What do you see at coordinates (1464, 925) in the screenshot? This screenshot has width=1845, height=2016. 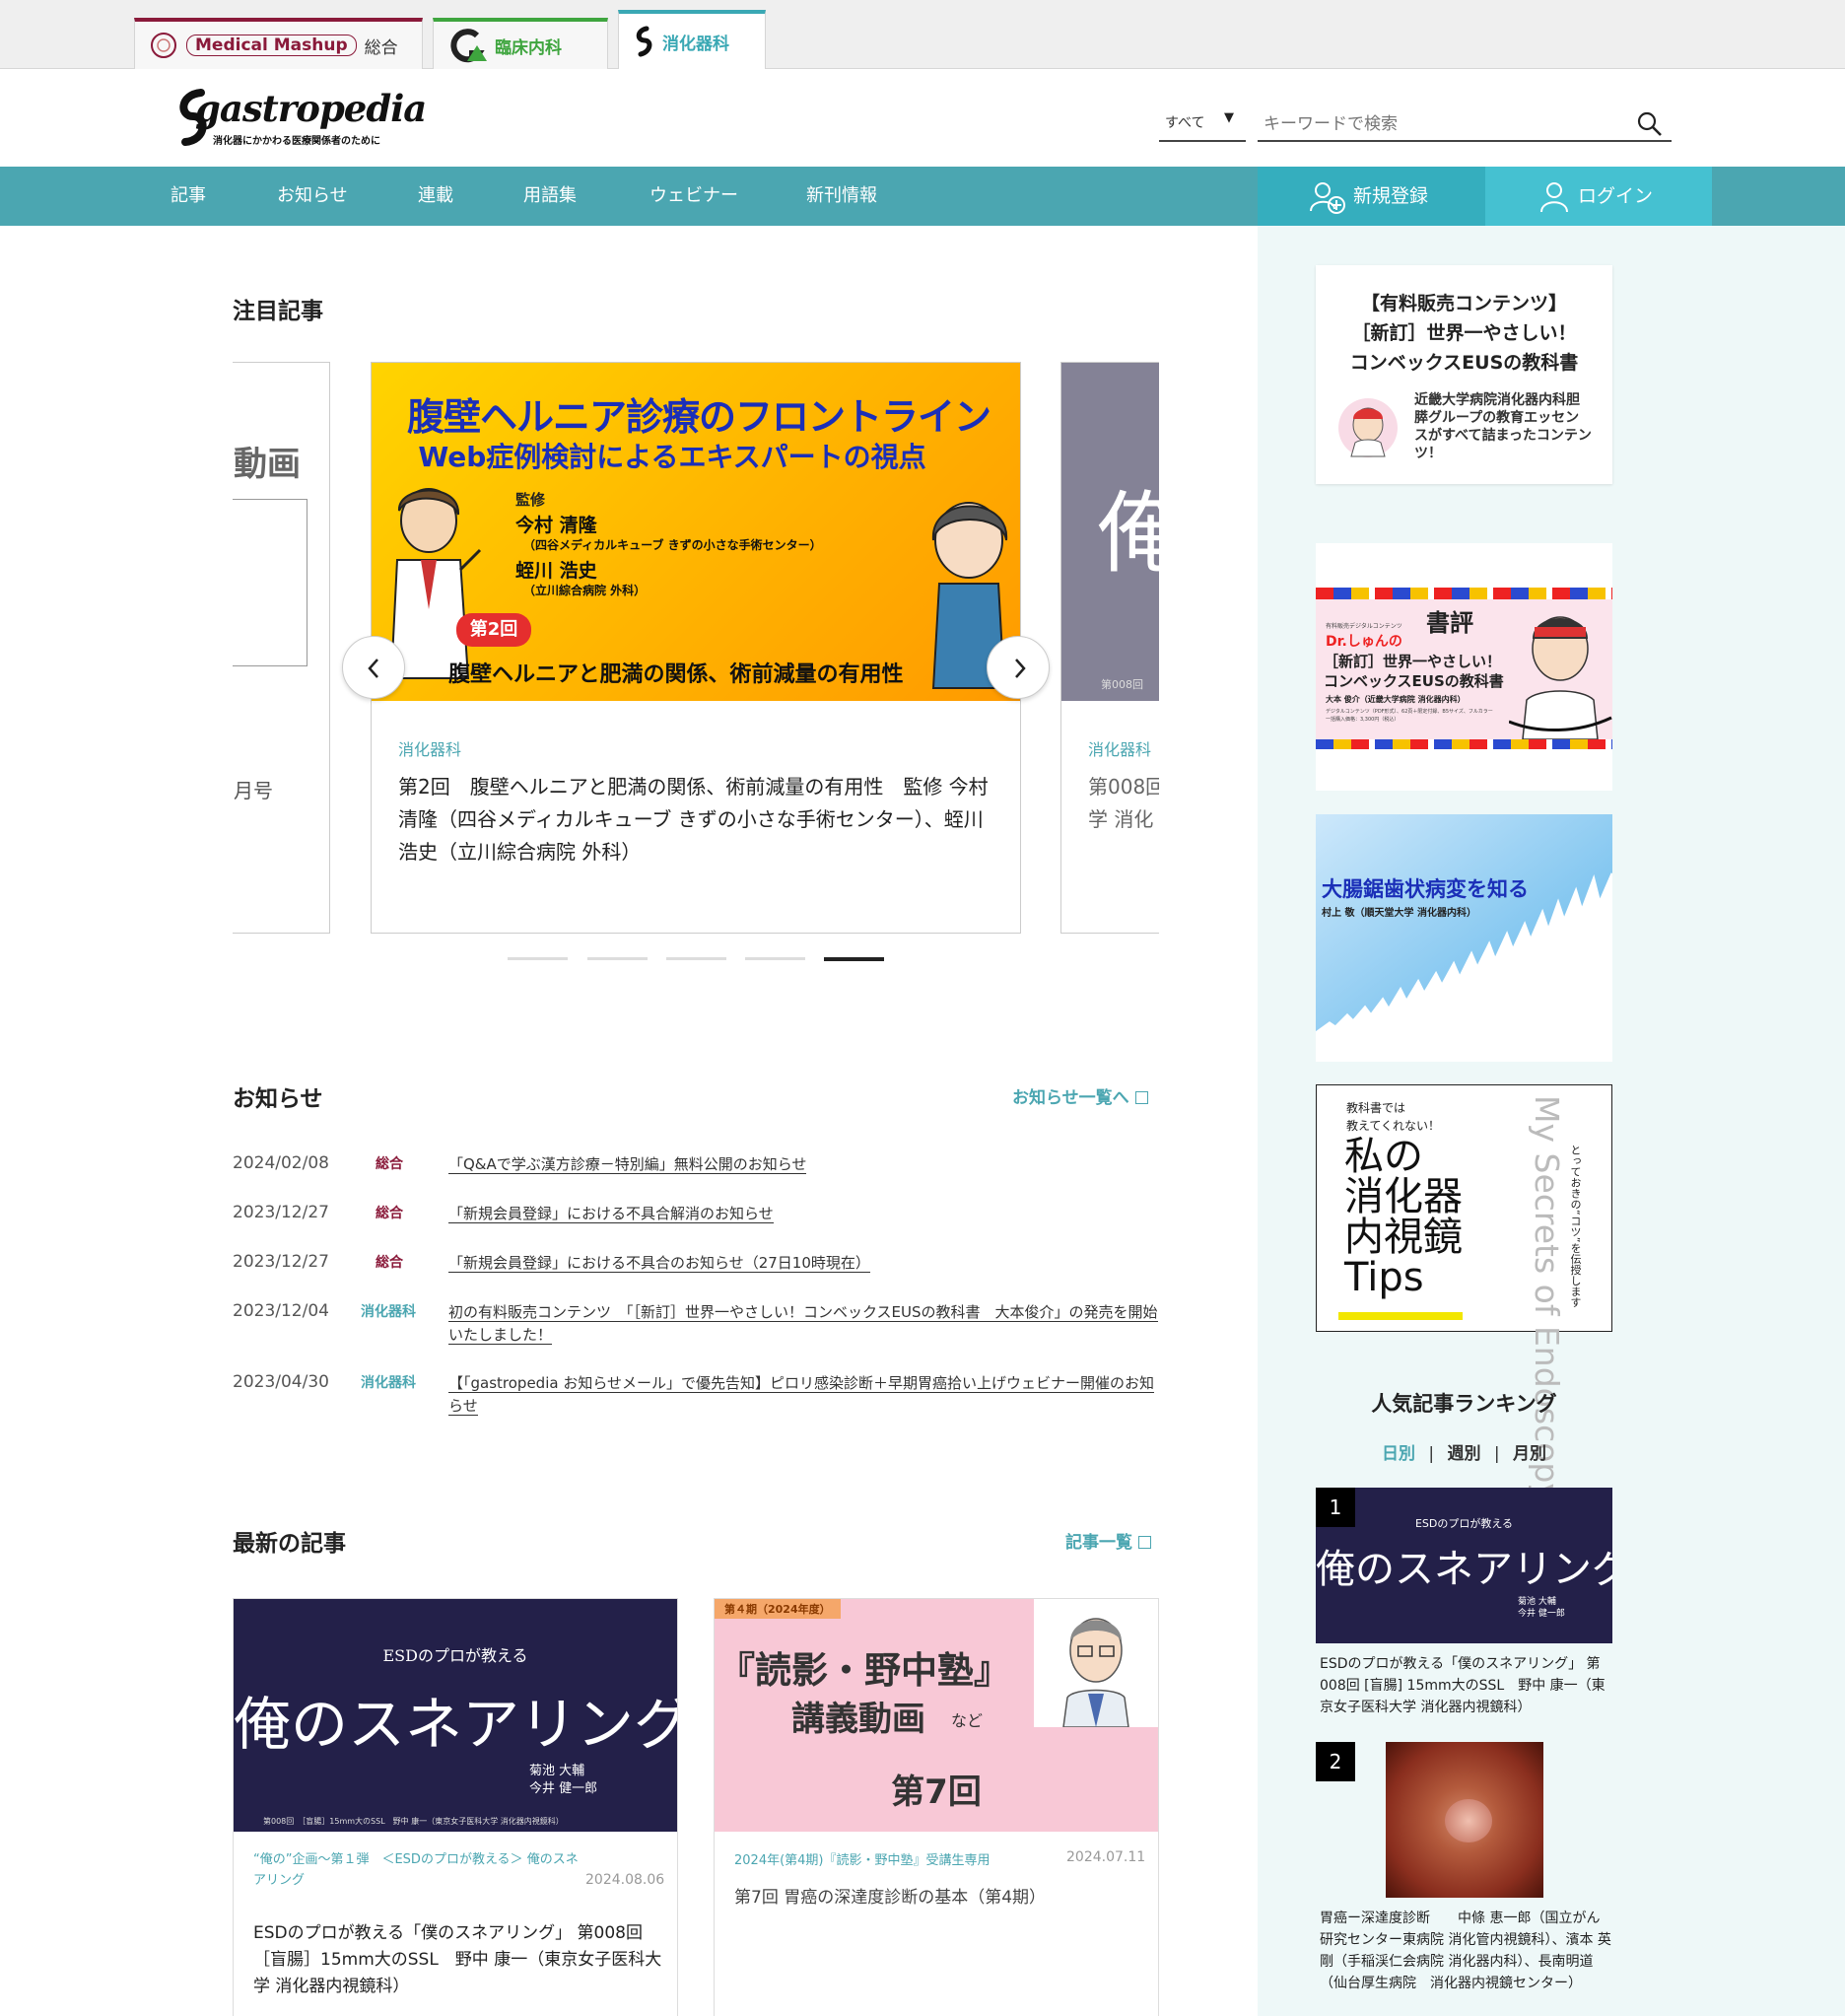 I see `serrated-banner-art` at bounding box center [1464, 925].